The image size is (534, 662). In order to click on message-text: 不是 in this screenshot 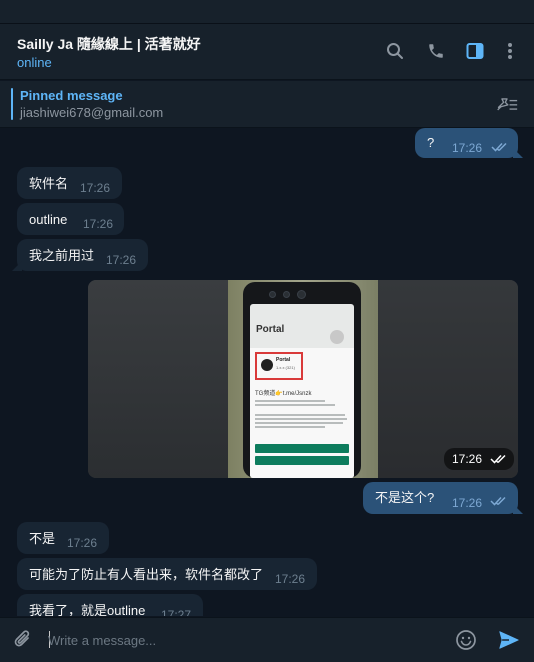, I will do `click(42, 538)`.